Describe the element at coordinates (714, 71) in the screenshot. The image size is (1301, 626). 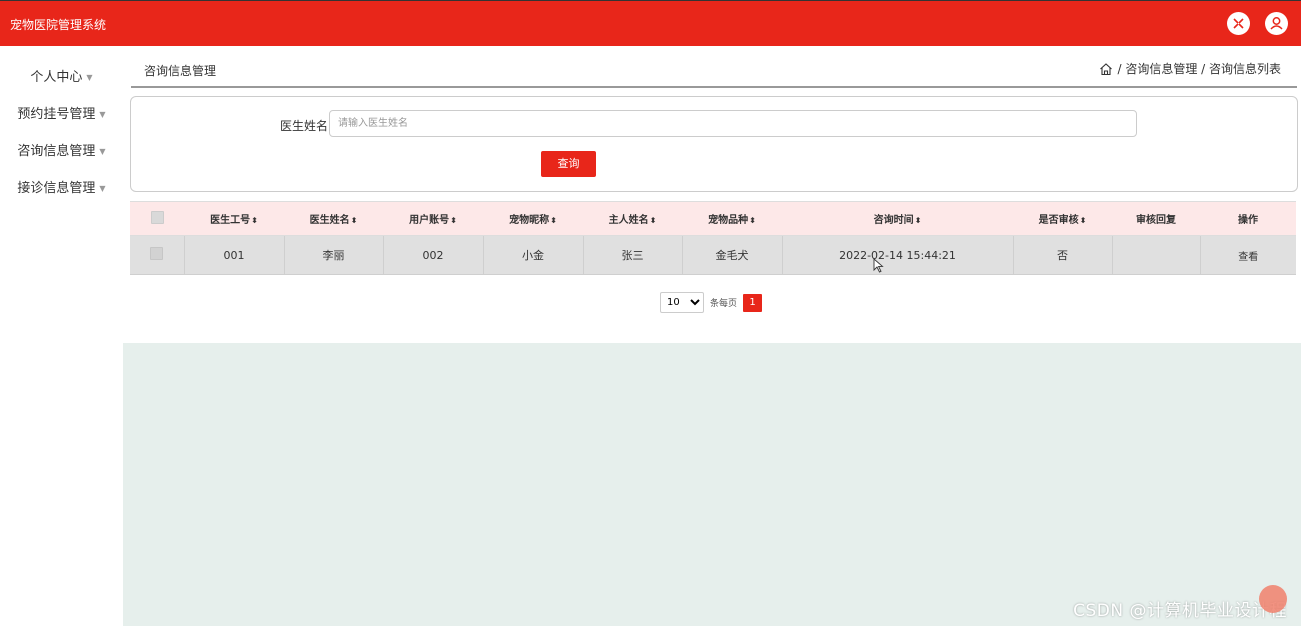
I see `breadcrumb-bar: 咨询信息管理 / 咨询信息管理 / 咨询信息列表` at that location.